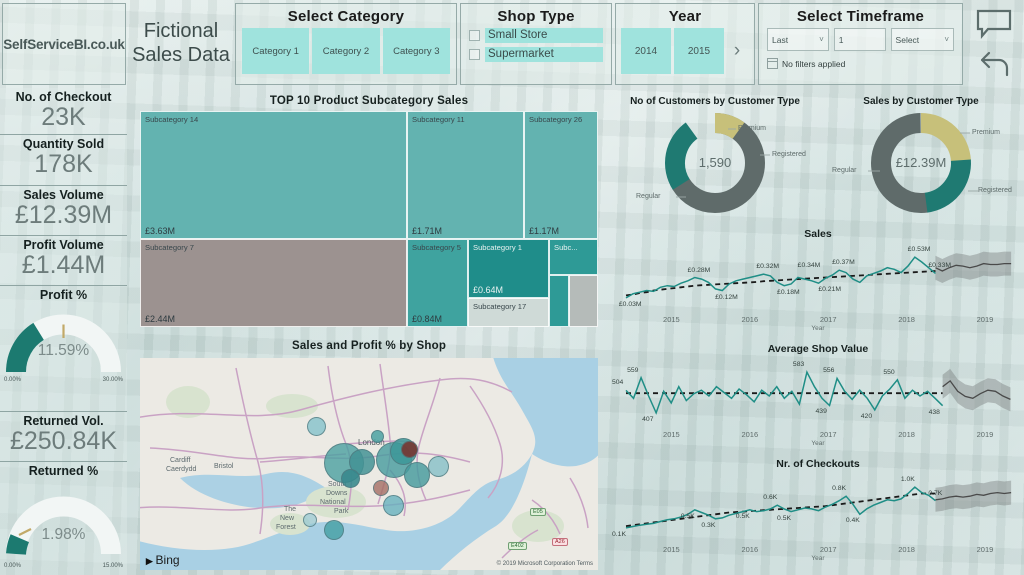 This screenshot has height=575, width=1024. I want to click on category-chip-2: Category 2, so click(346, 51).